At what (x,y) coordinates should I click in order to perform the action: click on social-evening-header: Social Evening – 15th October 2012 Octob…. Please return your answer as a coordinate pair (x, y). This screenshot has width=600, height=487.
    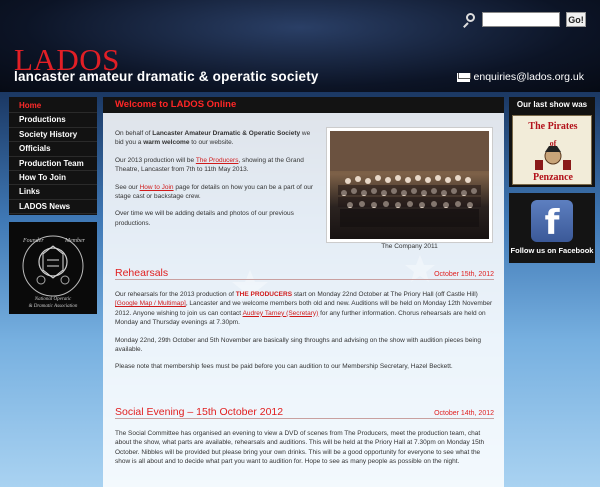
    Looking at the image, I should click on (304, 412).